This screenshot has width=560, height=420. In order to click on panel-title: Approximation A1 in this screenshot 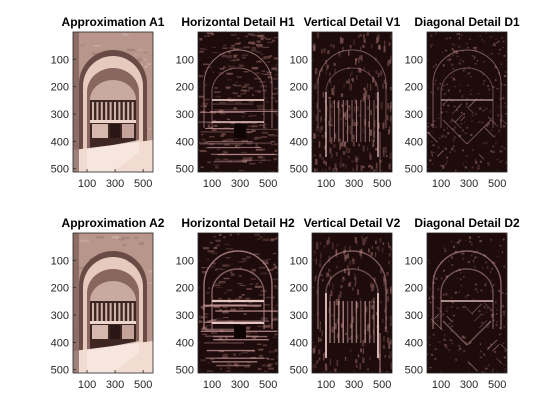, I will do `click(113, 22)`.